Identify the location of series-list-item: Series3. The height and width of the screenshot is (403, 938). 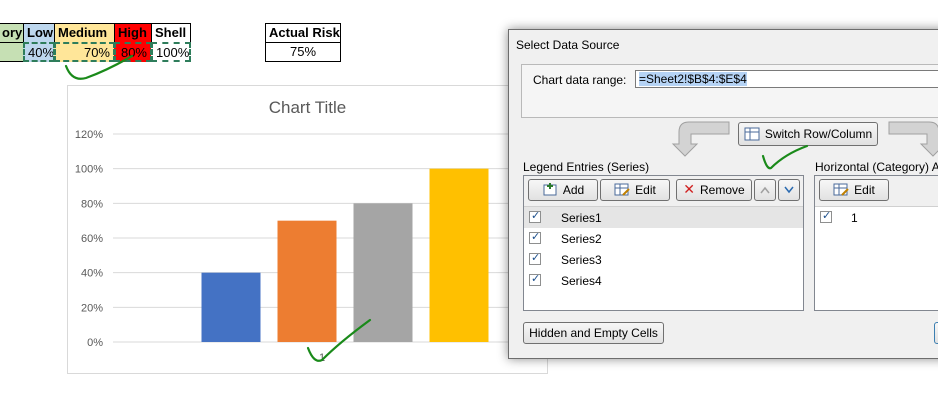
(663, 259).